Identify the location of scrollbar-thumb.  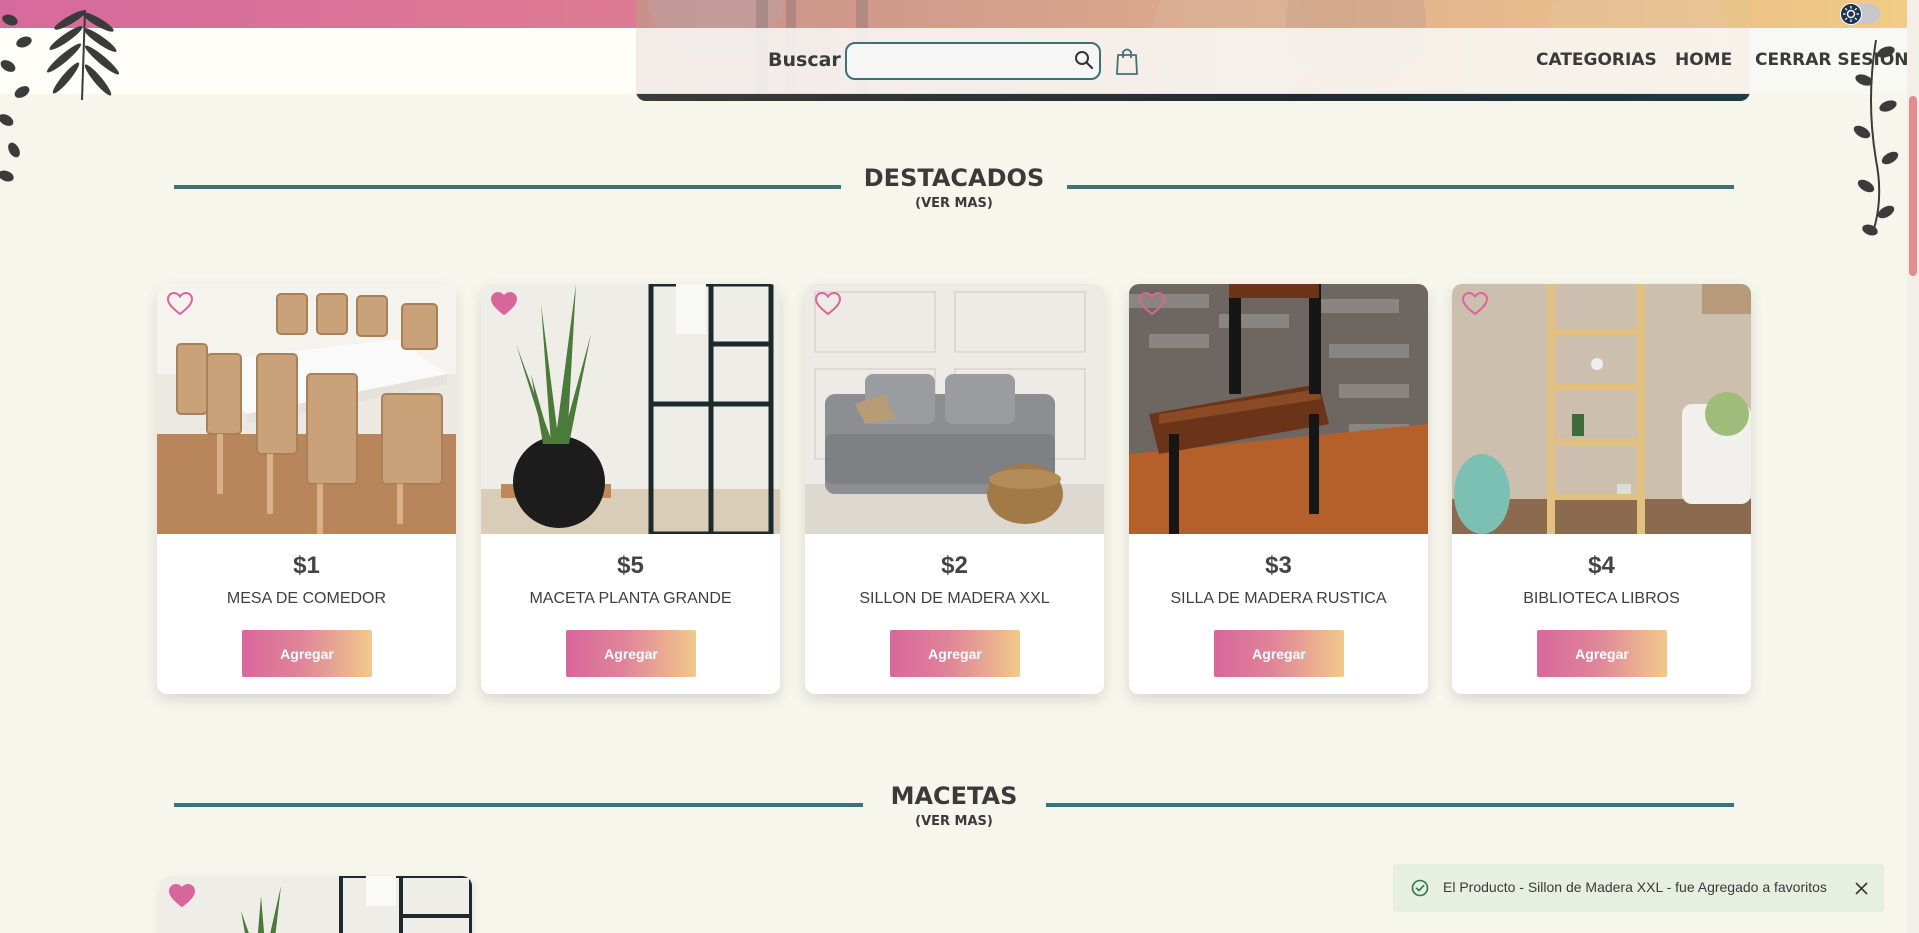
(1913, 186).